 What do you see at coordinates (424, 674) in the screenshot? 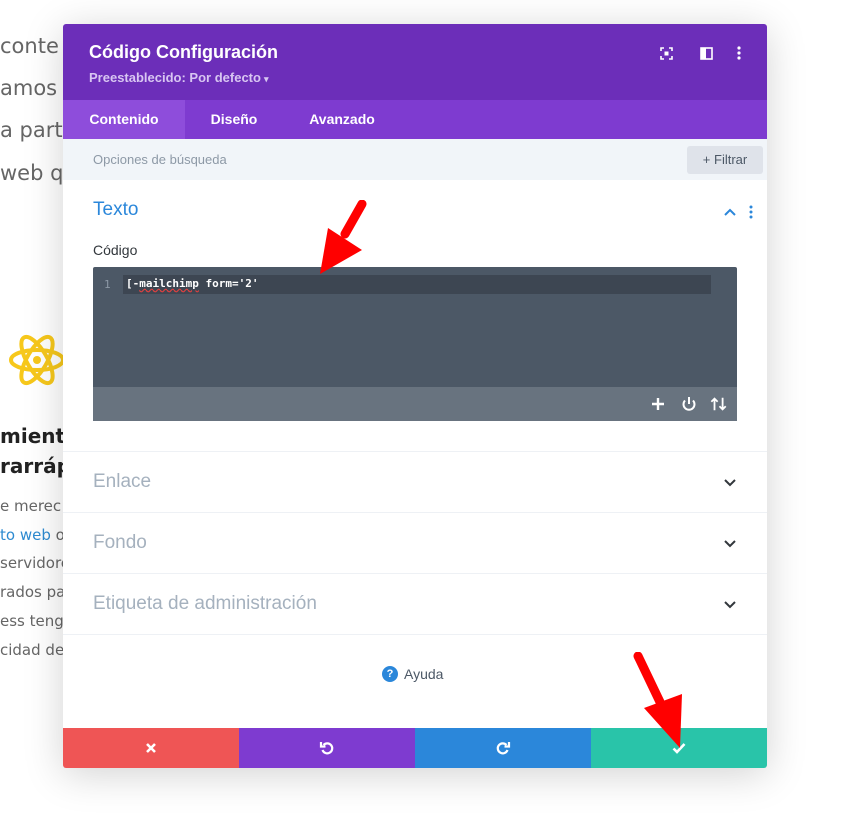
I see `help-label: Ayuda` at bounding box center [424, 674].